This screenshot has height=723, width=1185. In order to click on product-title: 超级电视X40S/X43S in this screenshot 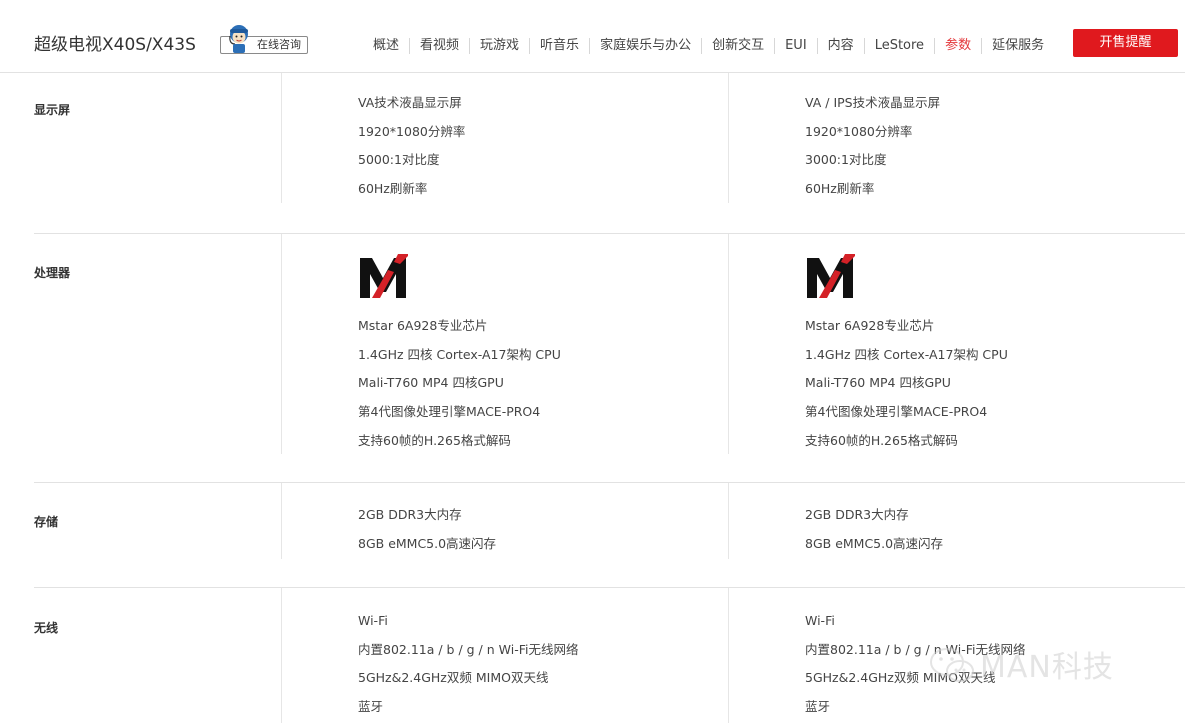, I will do `click(115, 45)`.